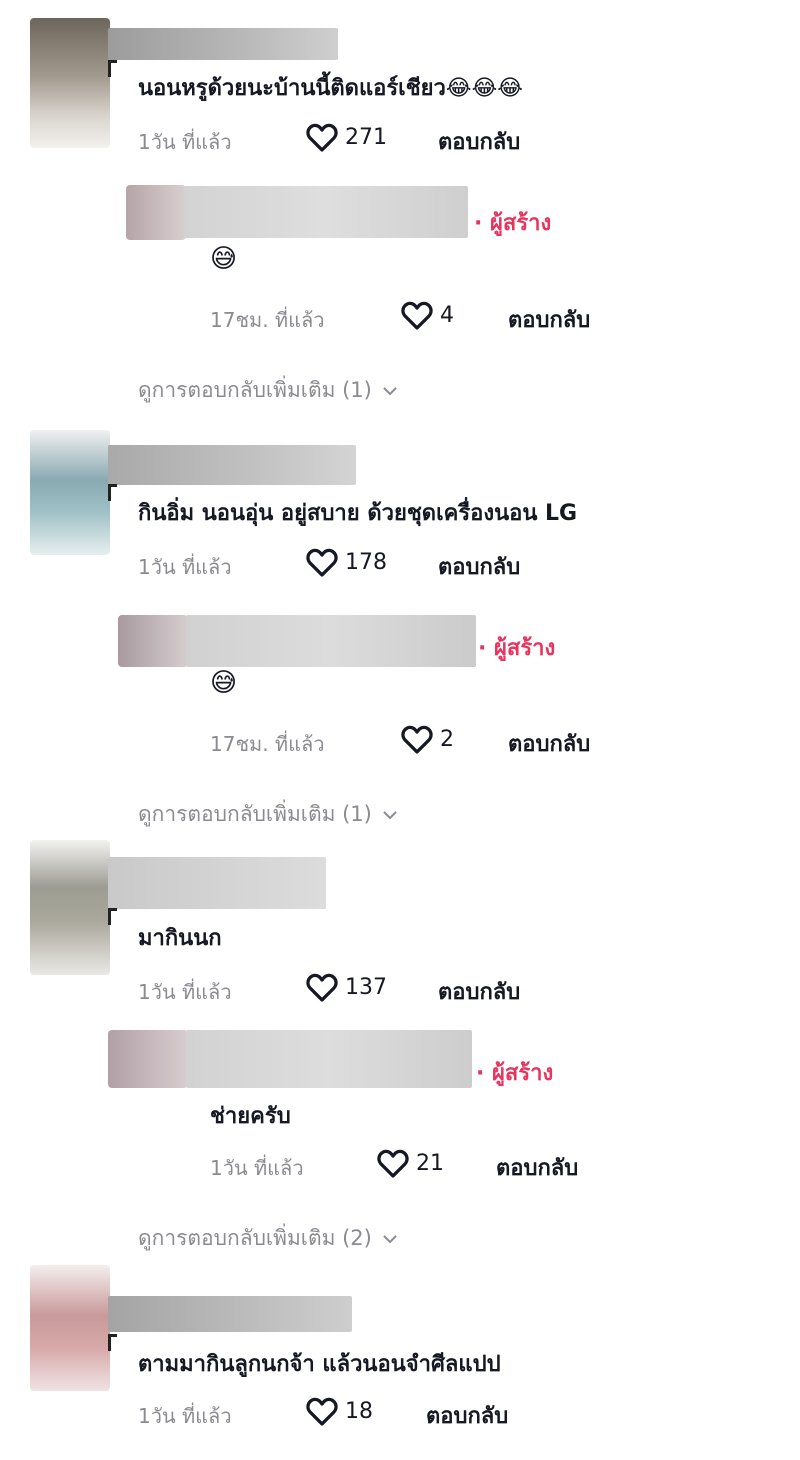 The image size is (800, 1460). I want to click on reply-like-button: 4, so click(427, 315).